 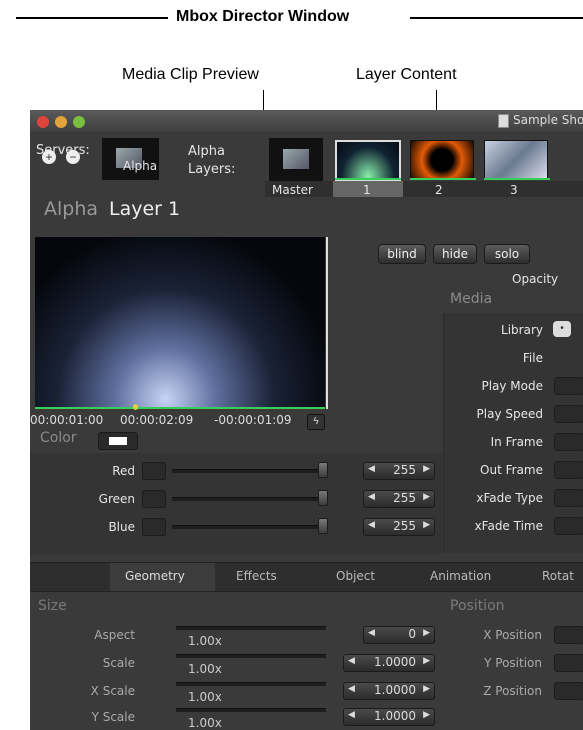 What do you see at coordinates (323, 470) in the screenshot?
I see `red-slider-knob` at bounding box center [323, 470].